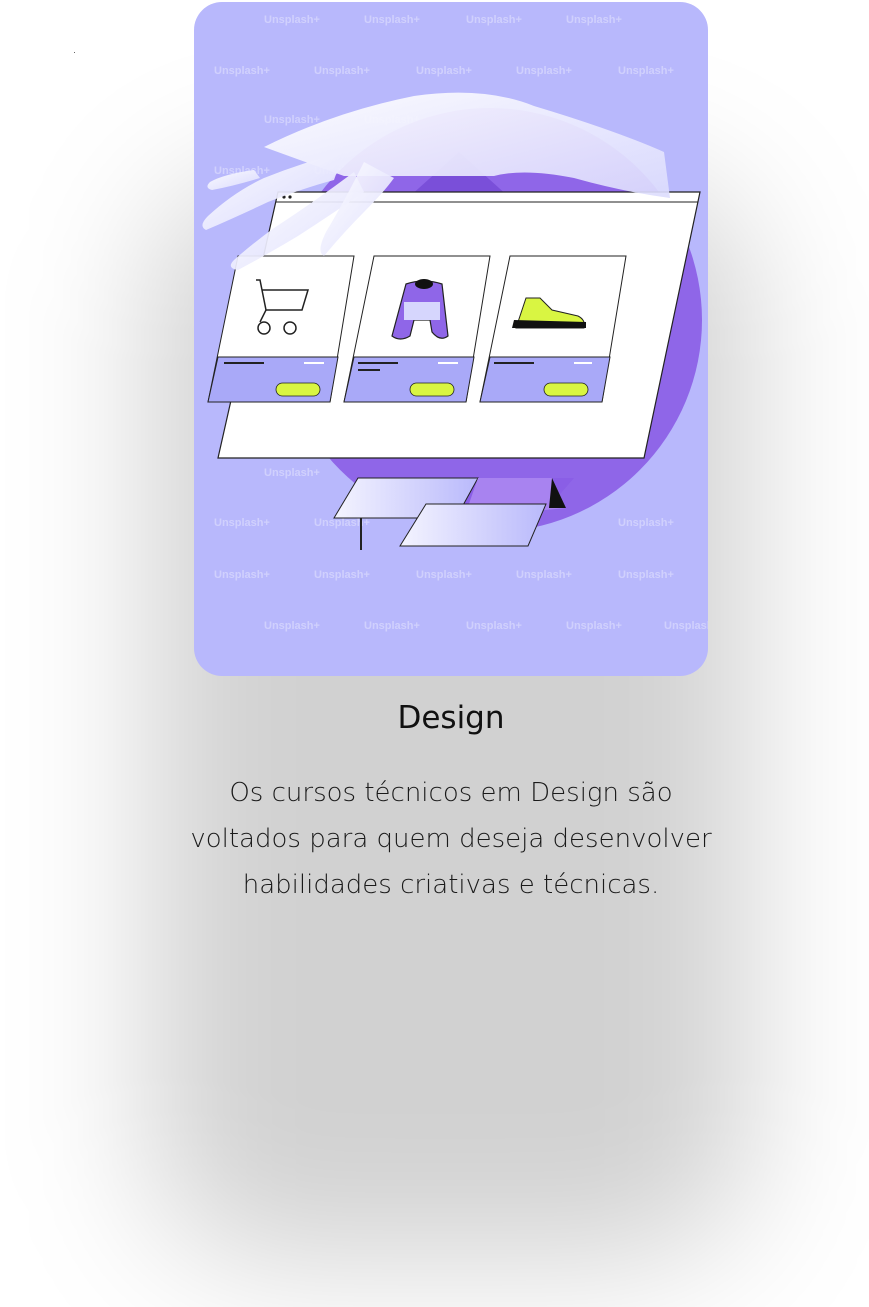 The height and width of the screenshot is (1307, 869). What do you see at coordinates (451, 718) in the screenshot?
I see `card-title: Design` at bounding box center [451, 718].